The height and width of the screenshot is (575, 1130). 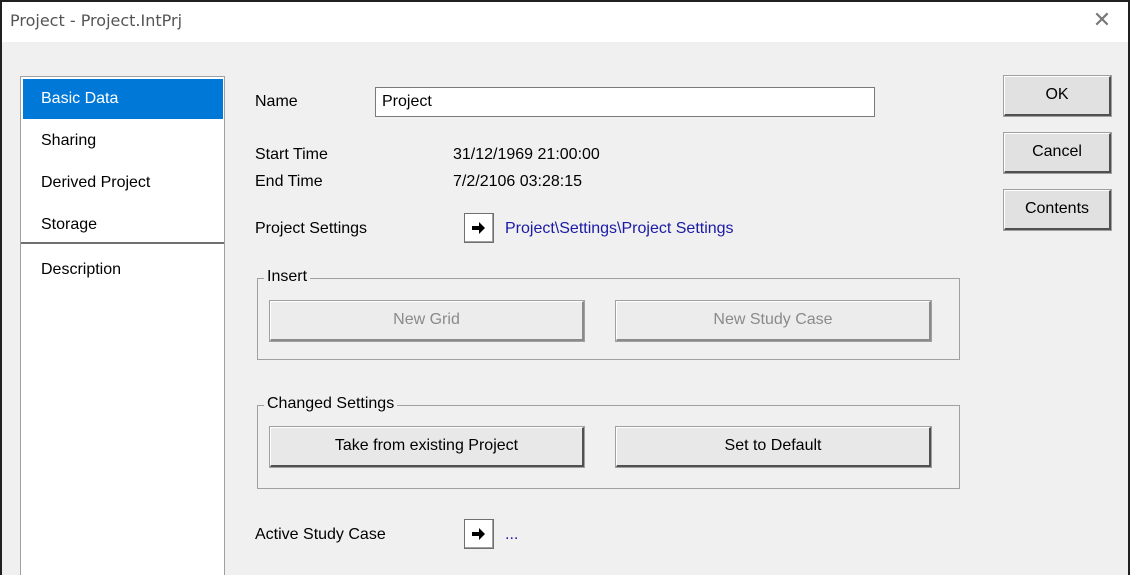 What do you see at coordinates (289, 181) in the screenshot?
I see `end-time-label: End Time` at bounding box center [289, 181].